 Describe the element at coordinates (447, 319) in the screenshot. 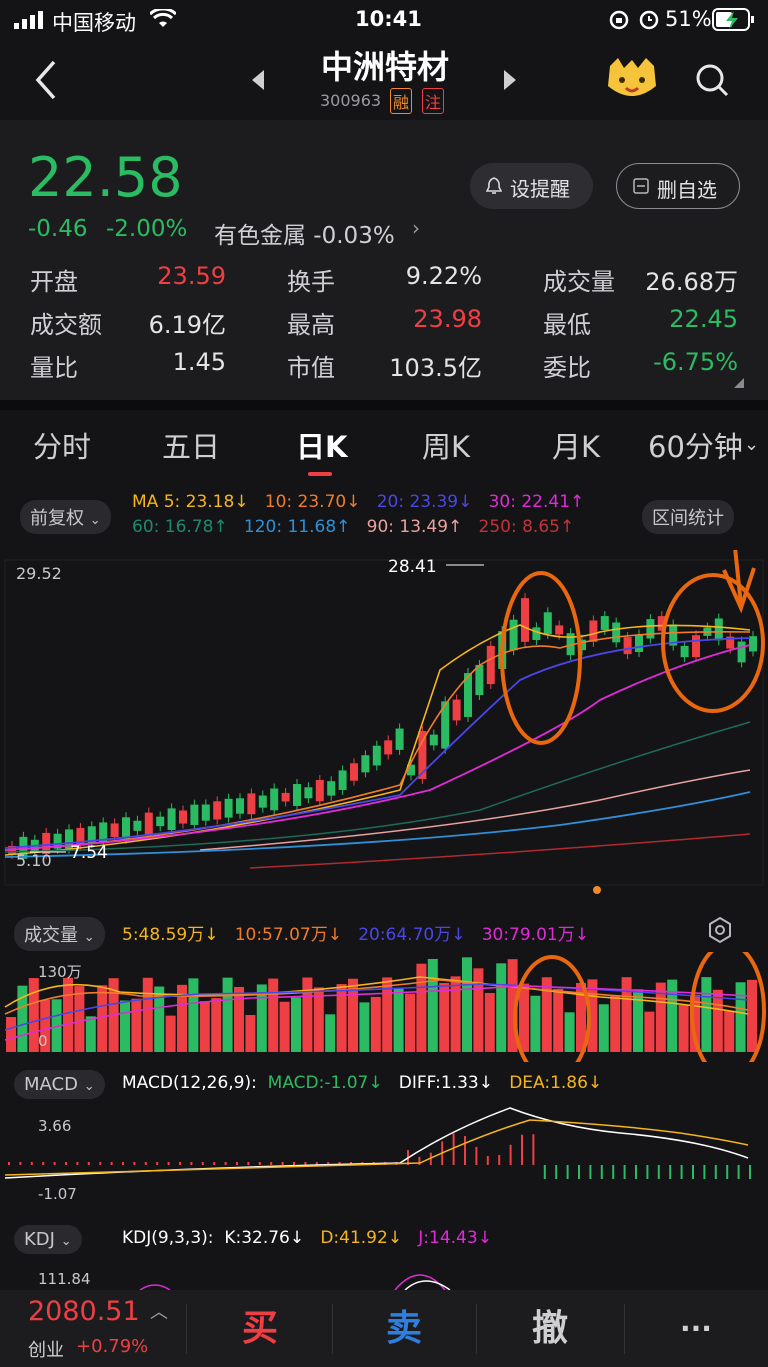

I see `stat-value-high: 23.98` at that location.